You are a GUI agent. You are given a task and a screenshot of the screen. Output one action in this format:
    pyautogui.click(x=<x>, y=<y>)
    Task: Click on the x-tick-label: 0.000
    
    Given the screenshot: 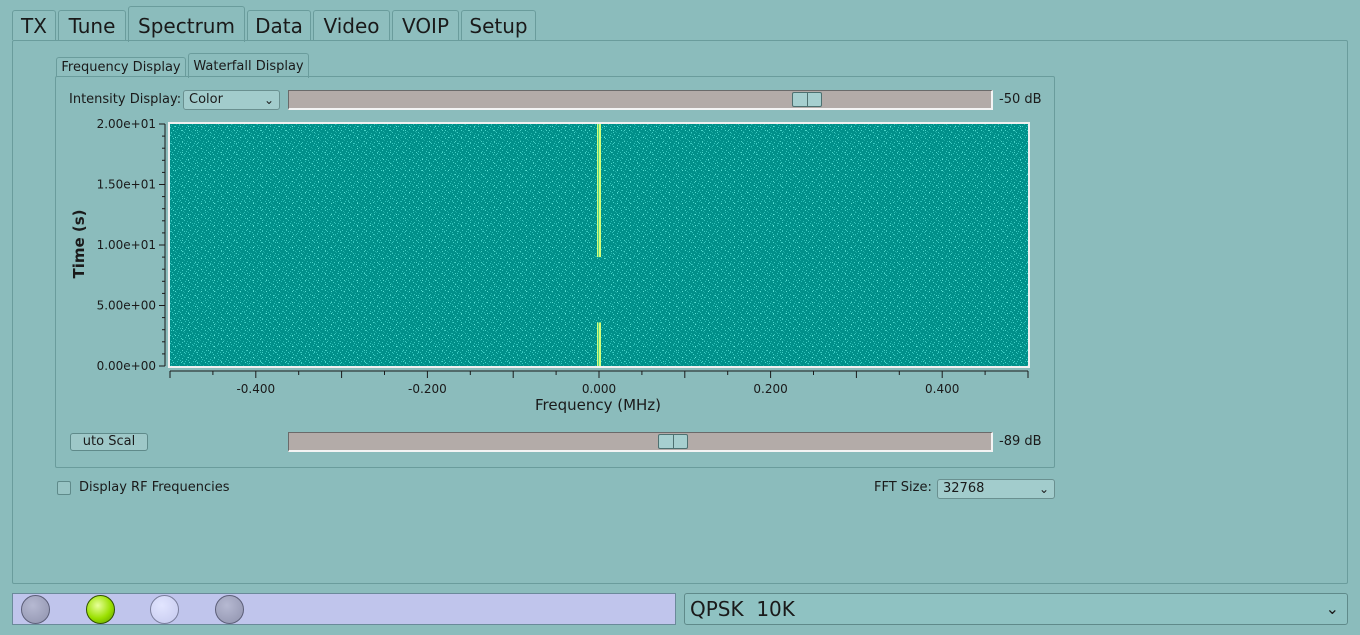 What is the action you would take?
    pyautogui.click(x=599, y=389)
    